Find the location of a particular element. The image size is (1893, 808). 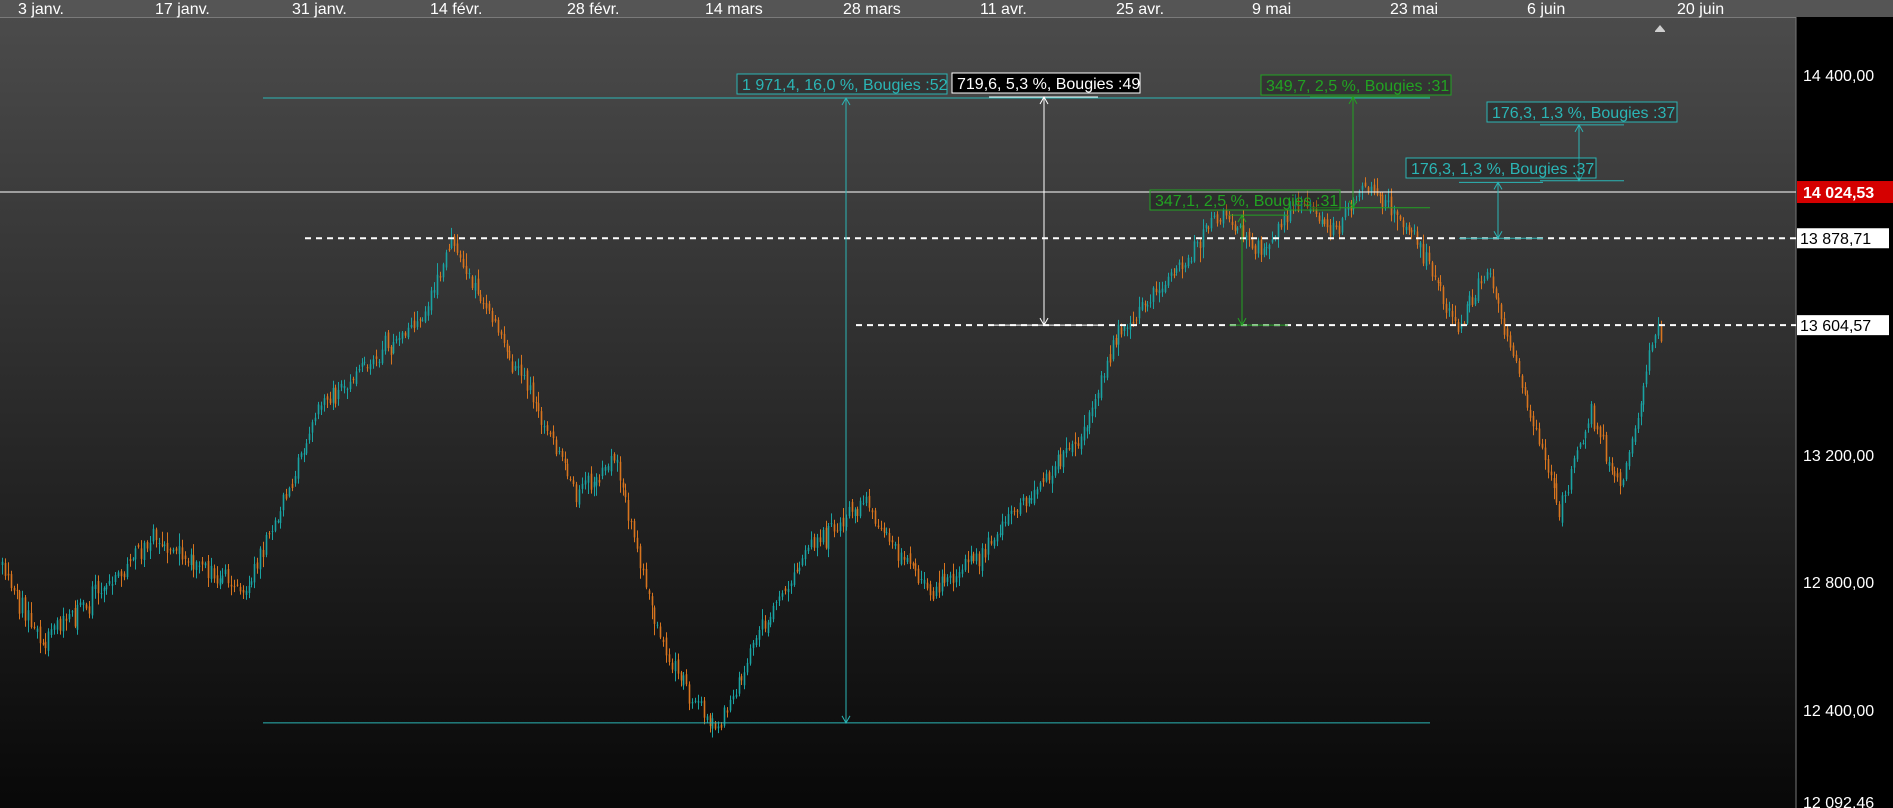

x-axis-label: 6 juin is located at coordinates (1546, 9).